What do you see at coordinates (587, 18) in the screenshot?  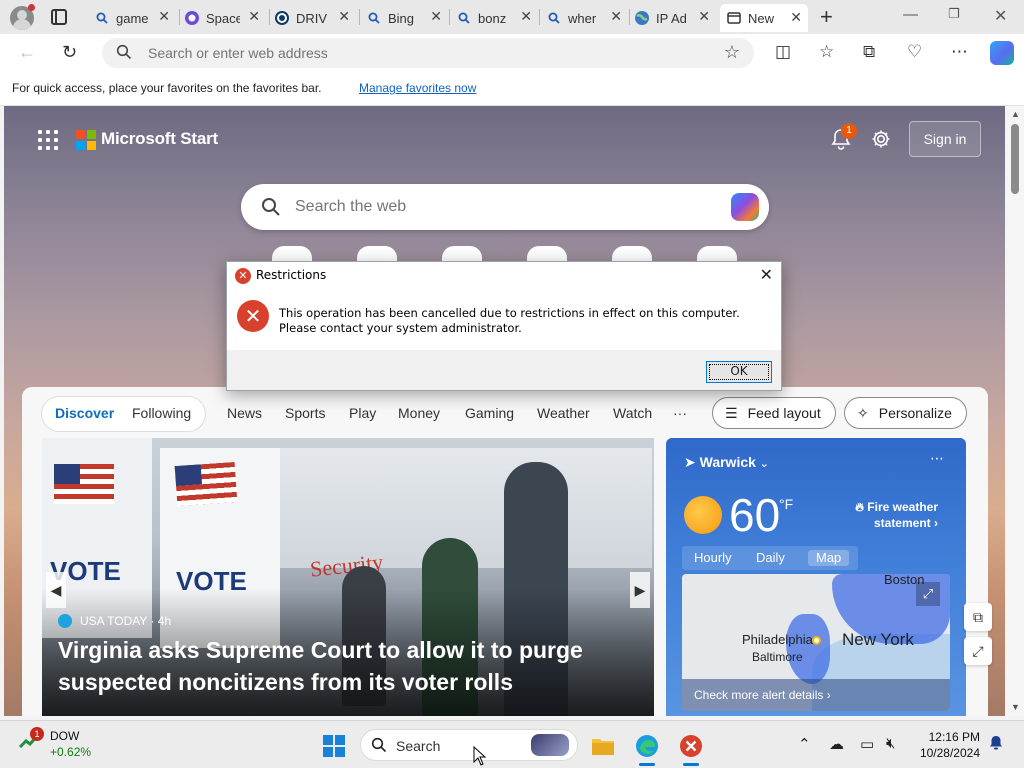 I see `tab-wher: wher ✕` at bounding box center [587, 18].